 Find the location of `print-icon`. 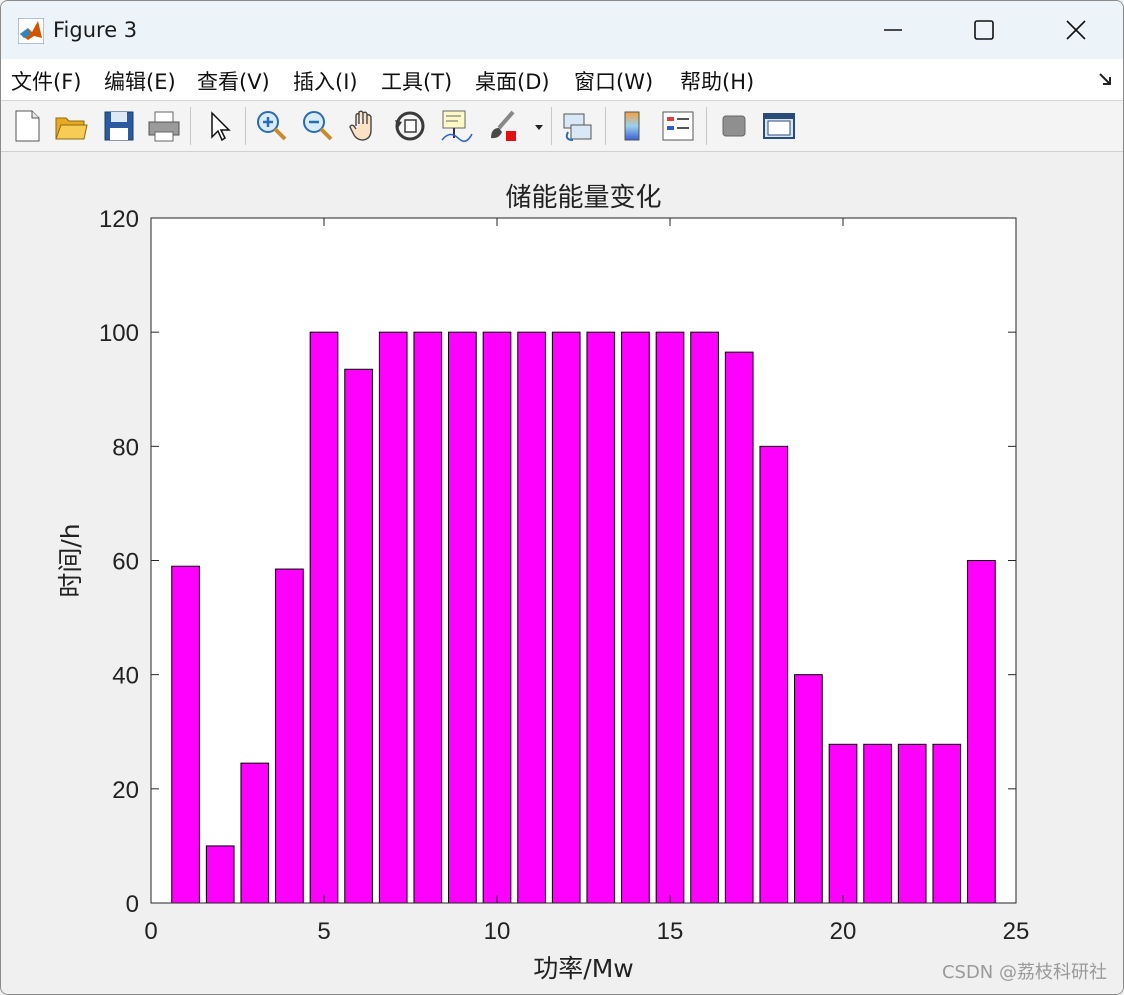

print-icon is located at coordinates (164, 126).